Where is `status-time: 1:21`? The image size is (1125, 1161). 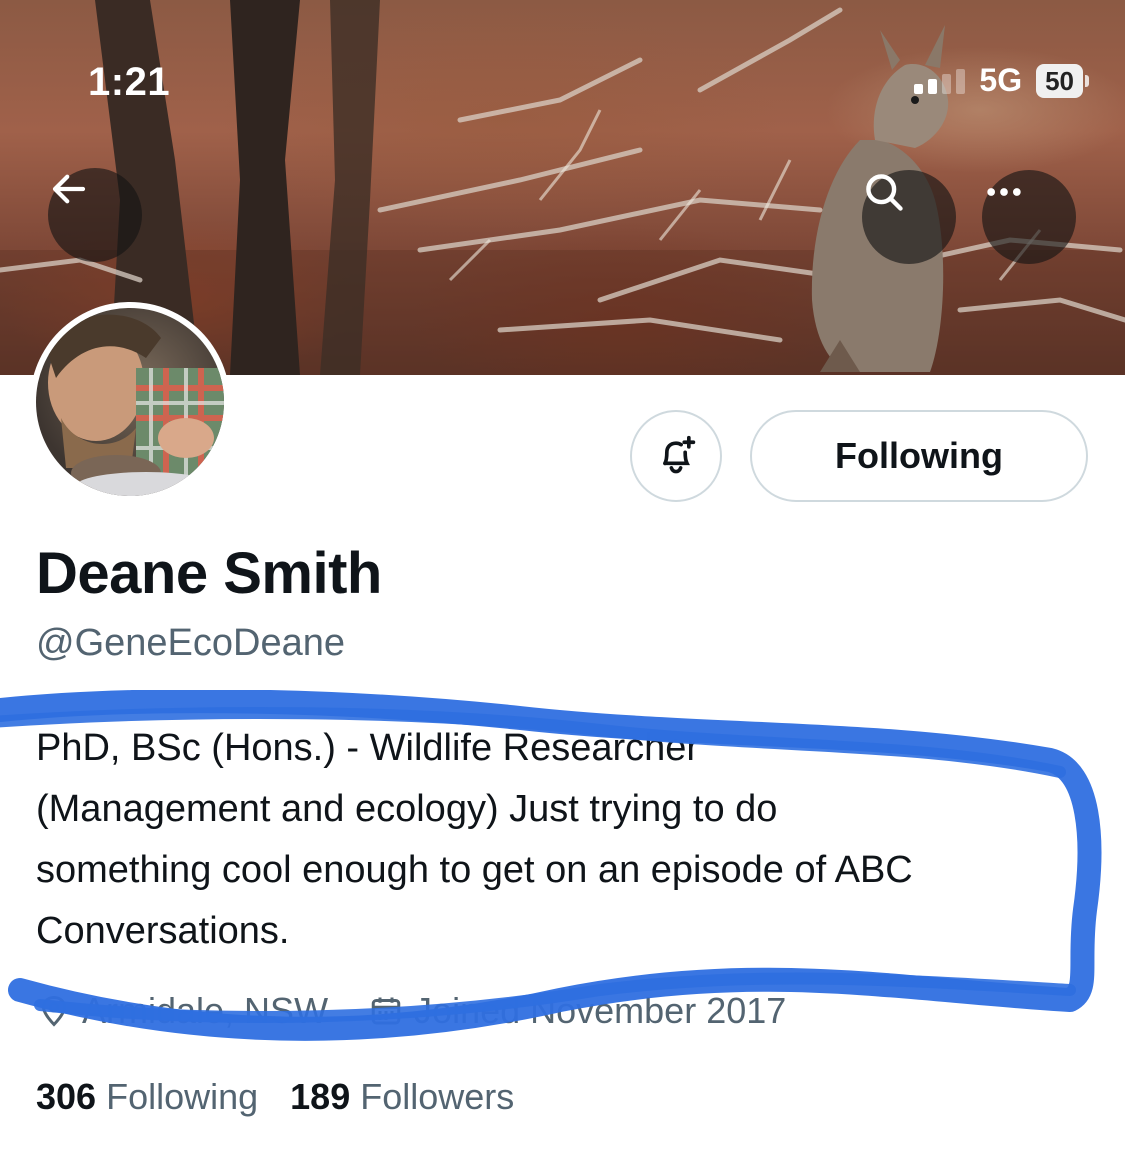 status-time: 1:21 is located at coordinates (129, 82).